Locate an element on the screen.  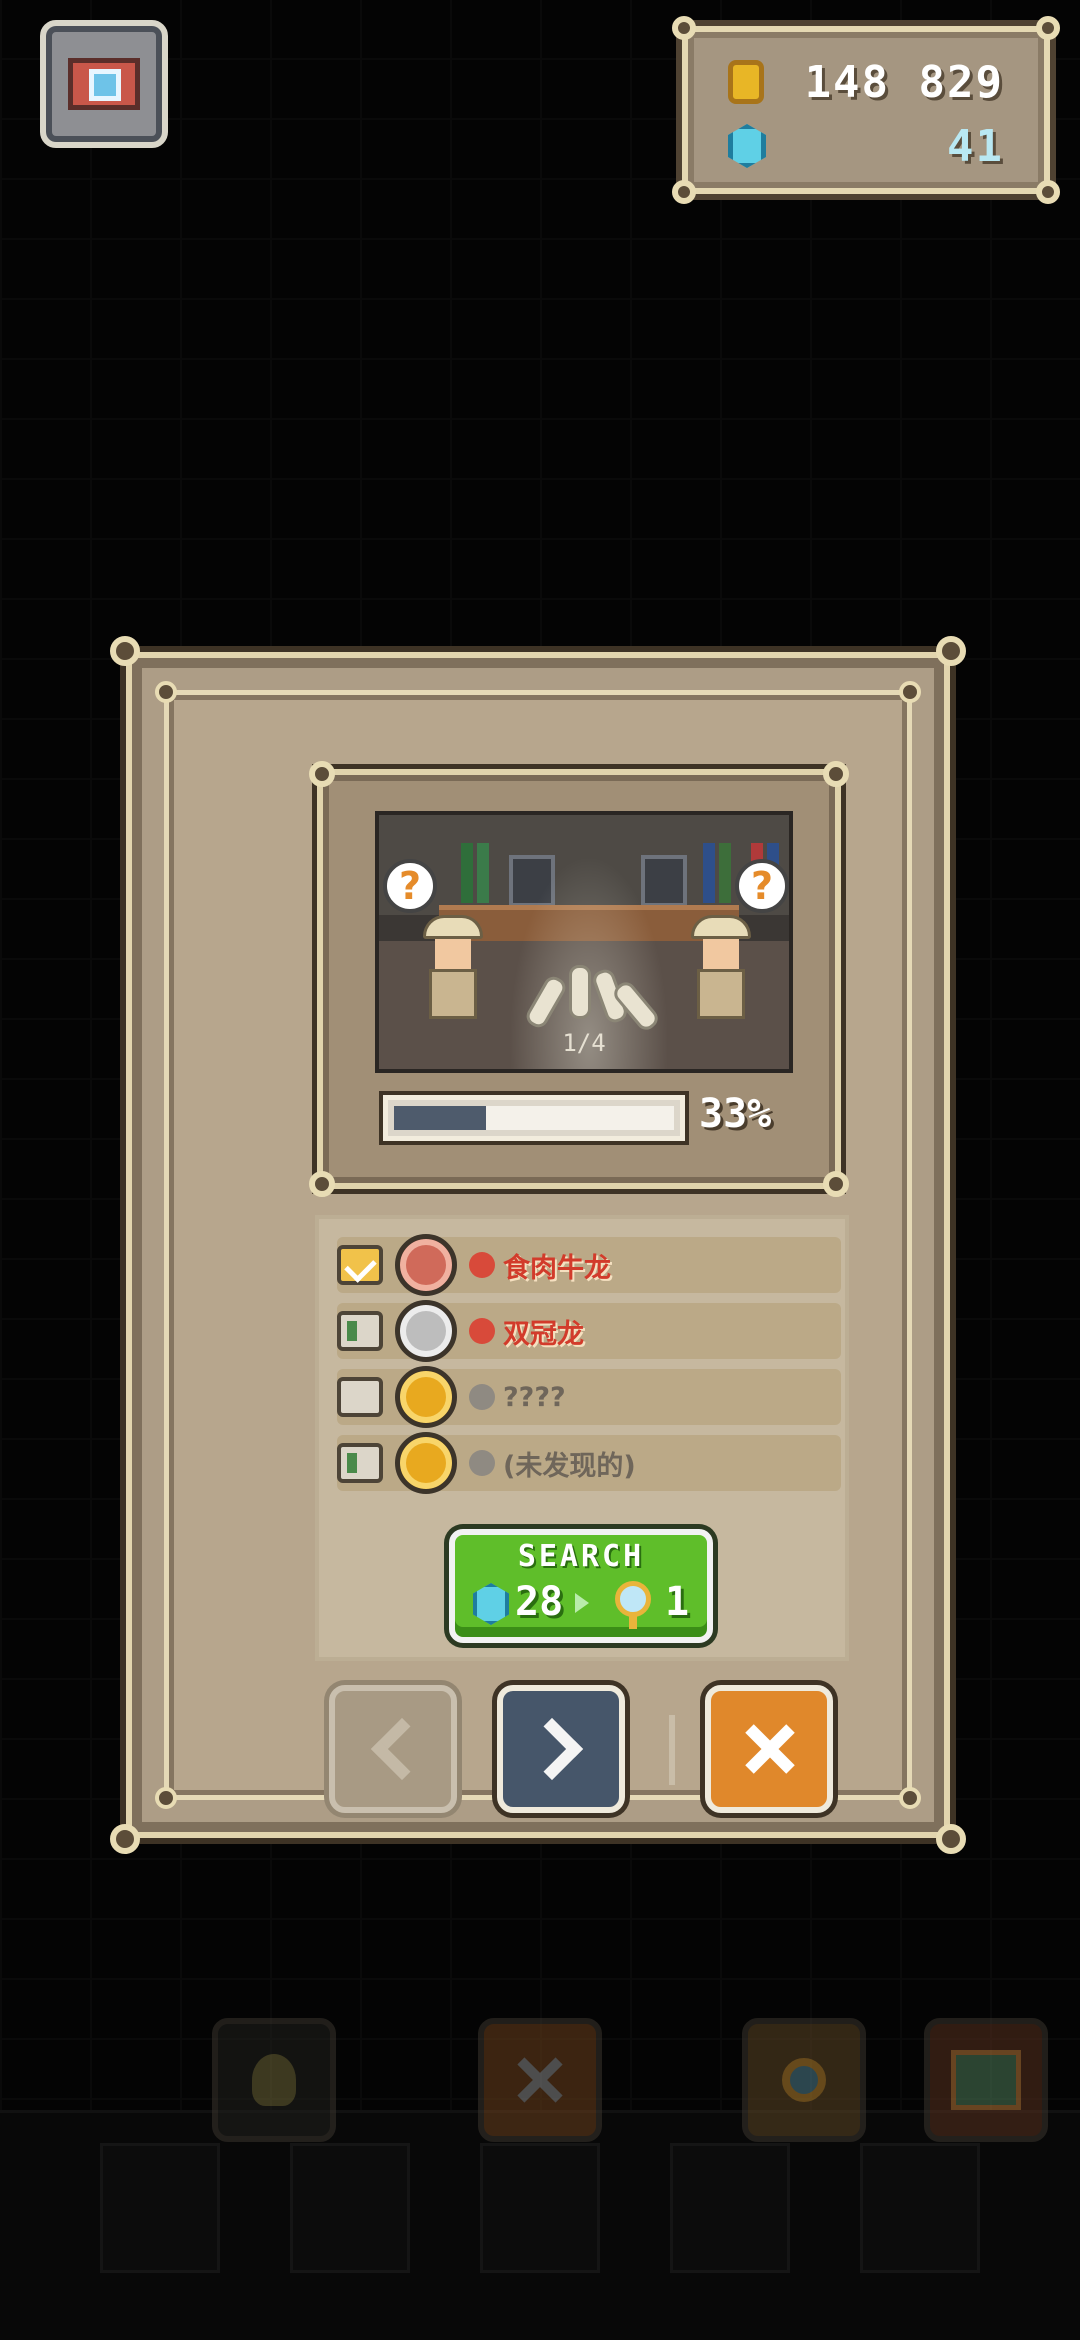
camera-icon is located at coordinates (104, 84).